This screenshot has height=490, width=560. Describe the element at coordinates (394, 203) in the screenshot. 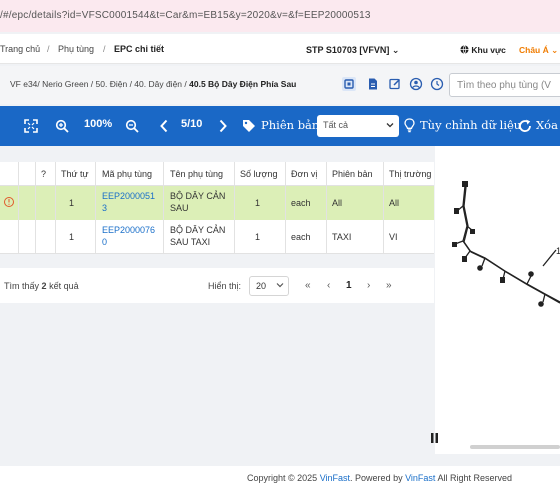

I see `cell-market: All` at that location.